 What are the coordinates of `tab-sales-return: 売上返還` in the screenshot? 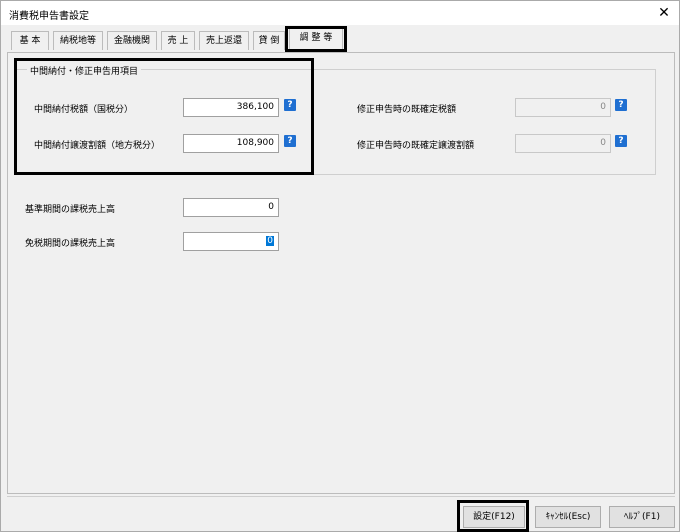 It's located at (224, 40).